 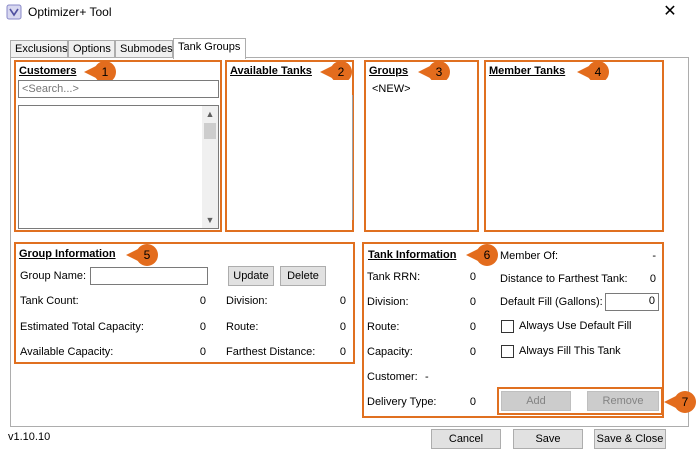 What do you see at coordinates (654, 256) in the screenshot?
I see `member-of-value: -` at bounding box center [654, 256].